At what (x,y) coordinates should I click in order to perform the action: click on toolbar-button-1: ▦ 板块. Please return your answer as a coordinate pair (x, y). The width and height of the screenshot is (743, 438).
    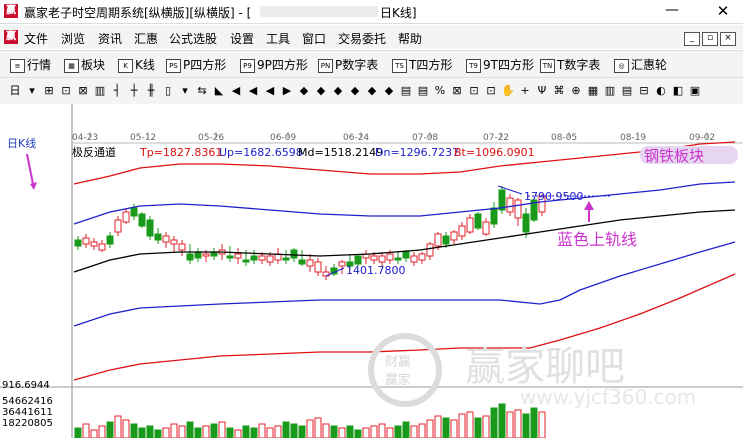
    Looking at the image, I should click on (84, 64).